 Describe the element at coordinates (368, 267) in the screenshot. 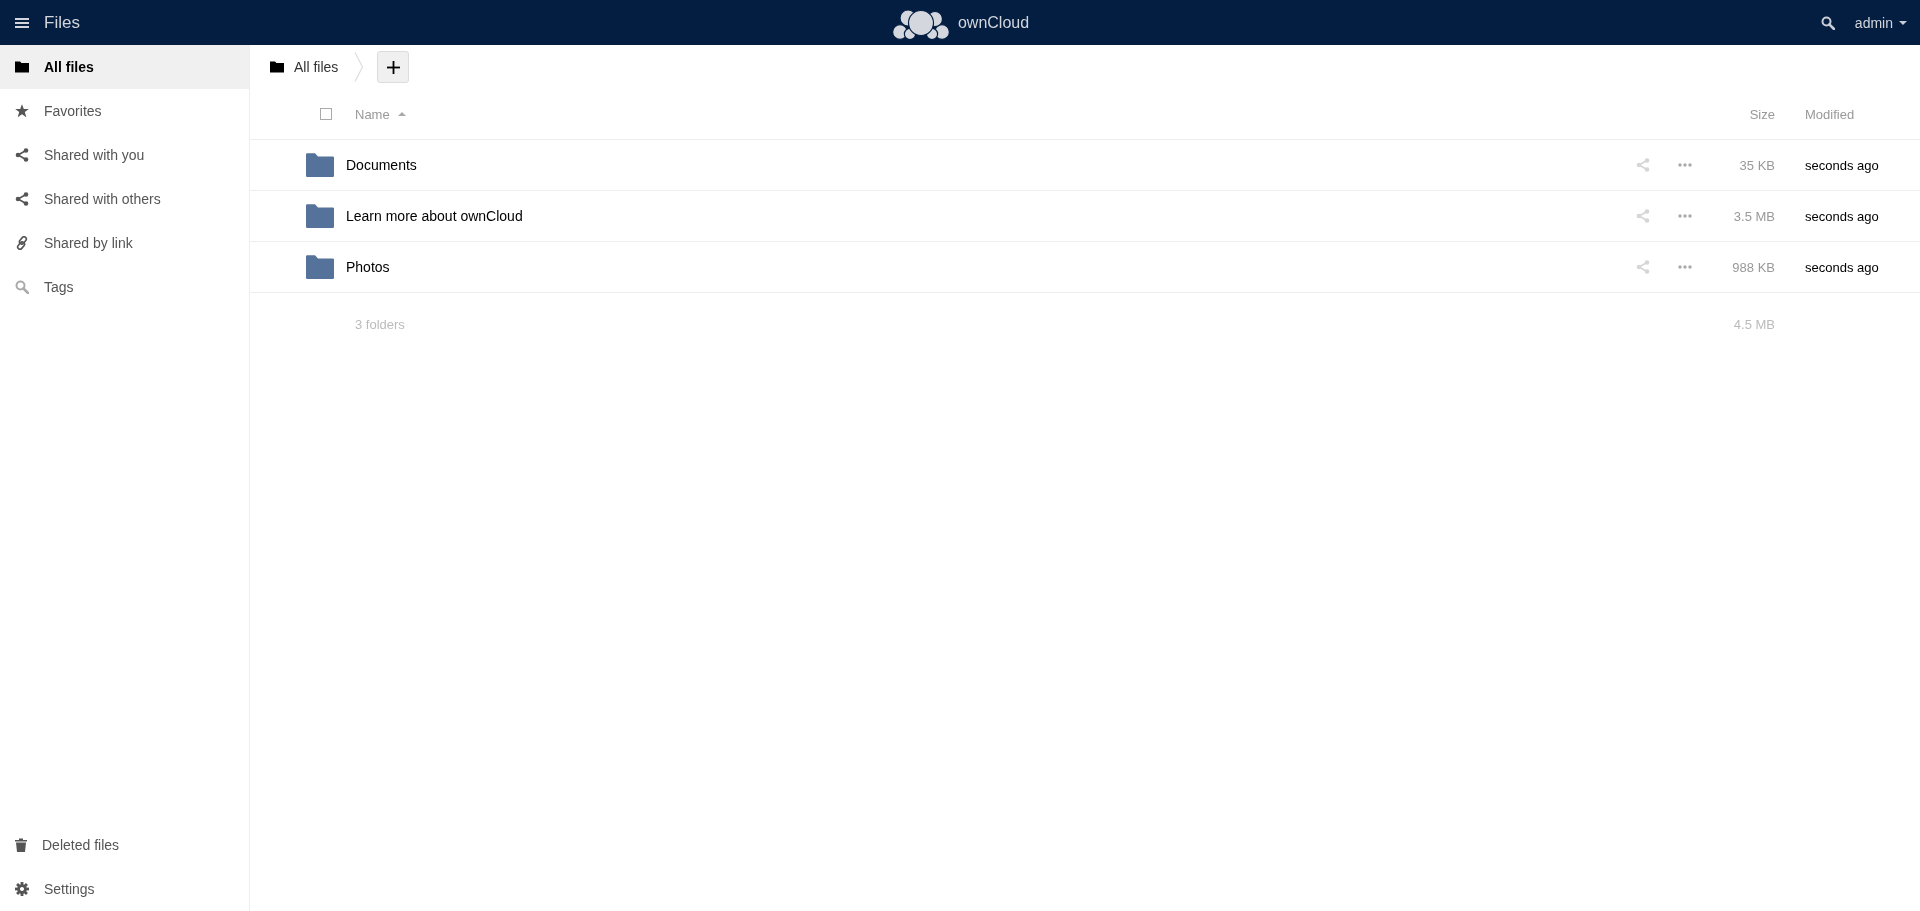

I see `file-name: Photos` at that location.